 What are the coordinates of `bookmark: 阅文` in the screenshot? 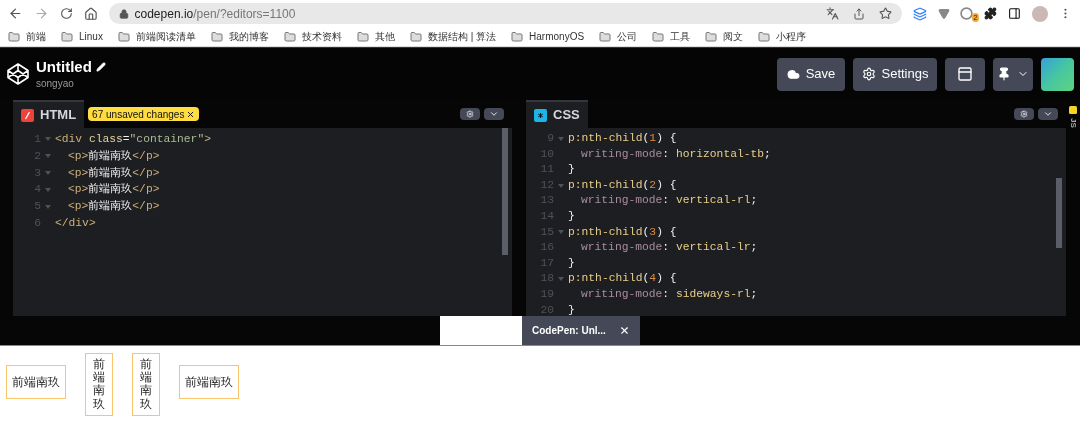 It's located at (724, 36).